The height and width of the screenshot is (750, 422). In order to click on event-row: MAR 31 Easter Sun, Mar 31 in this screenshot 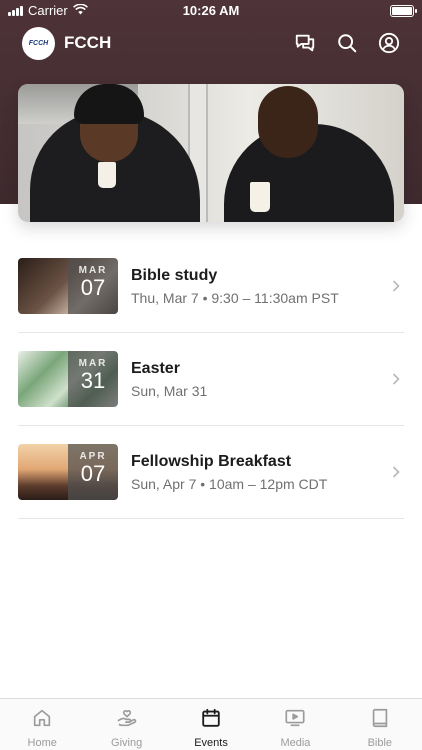, I will do `click(211, 379)`.